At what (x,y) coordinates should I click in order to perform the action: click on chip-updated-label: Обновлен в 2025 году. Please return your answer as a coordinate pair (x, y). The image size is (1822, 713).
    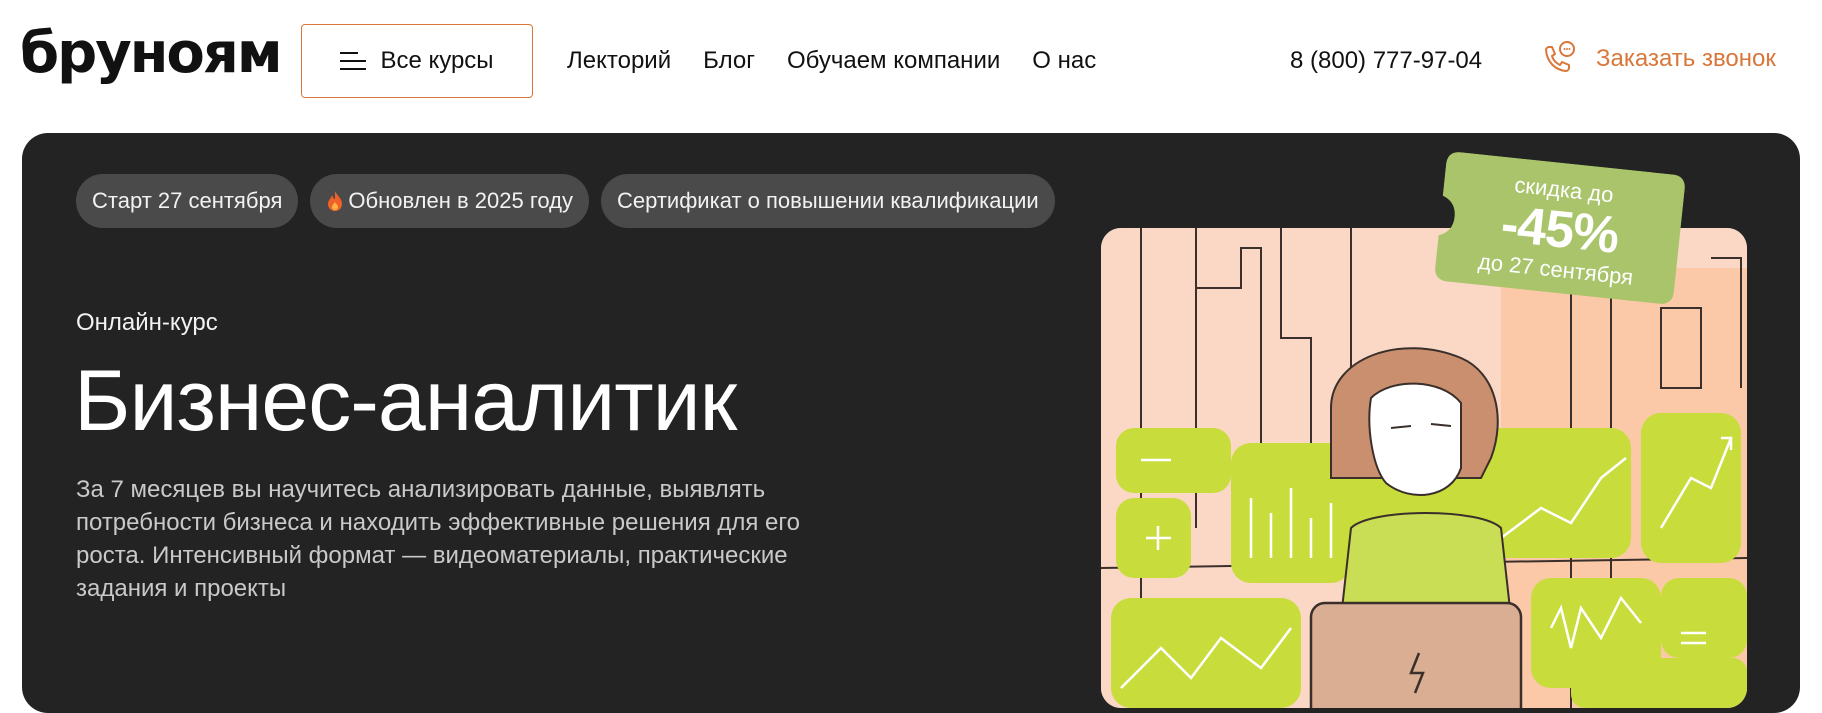
    Looking at the image, I should click on (460, 200).